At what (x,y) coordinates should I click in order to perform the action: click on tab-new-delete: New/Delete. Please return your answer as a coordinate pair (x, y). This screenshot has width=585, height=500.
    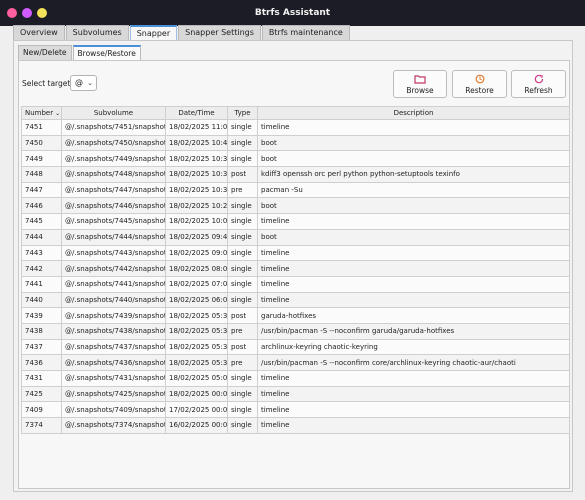
    Looking at the image, I should click on (45, 52).